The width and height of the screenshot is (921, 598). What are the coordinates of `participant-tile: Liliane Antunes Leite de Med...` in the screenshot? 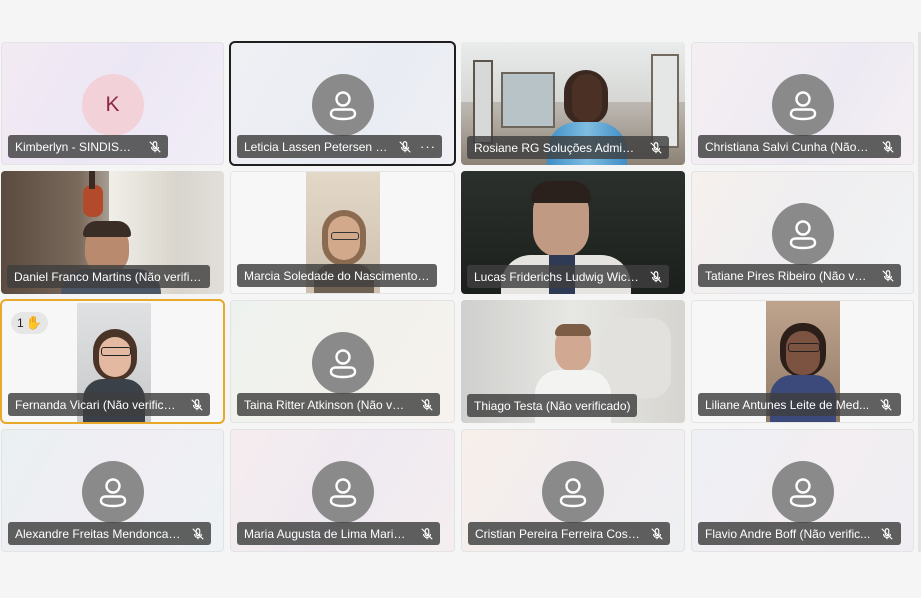 It's located at (802, 361).